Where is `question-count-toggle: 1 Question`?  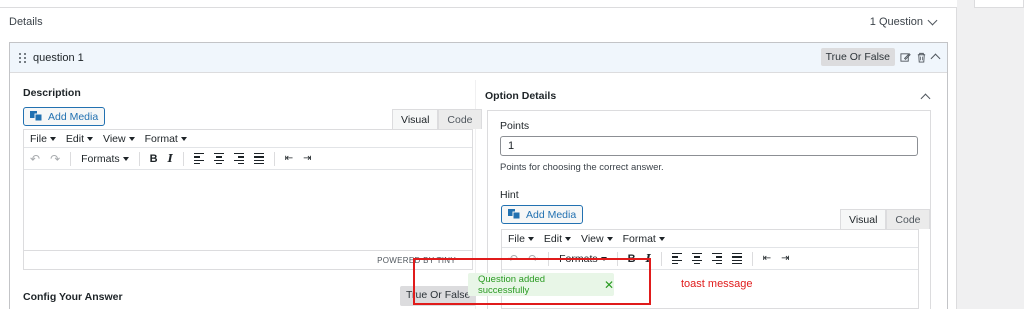 question-count-toggle: 1 Question is located at coordinates (903, 21).